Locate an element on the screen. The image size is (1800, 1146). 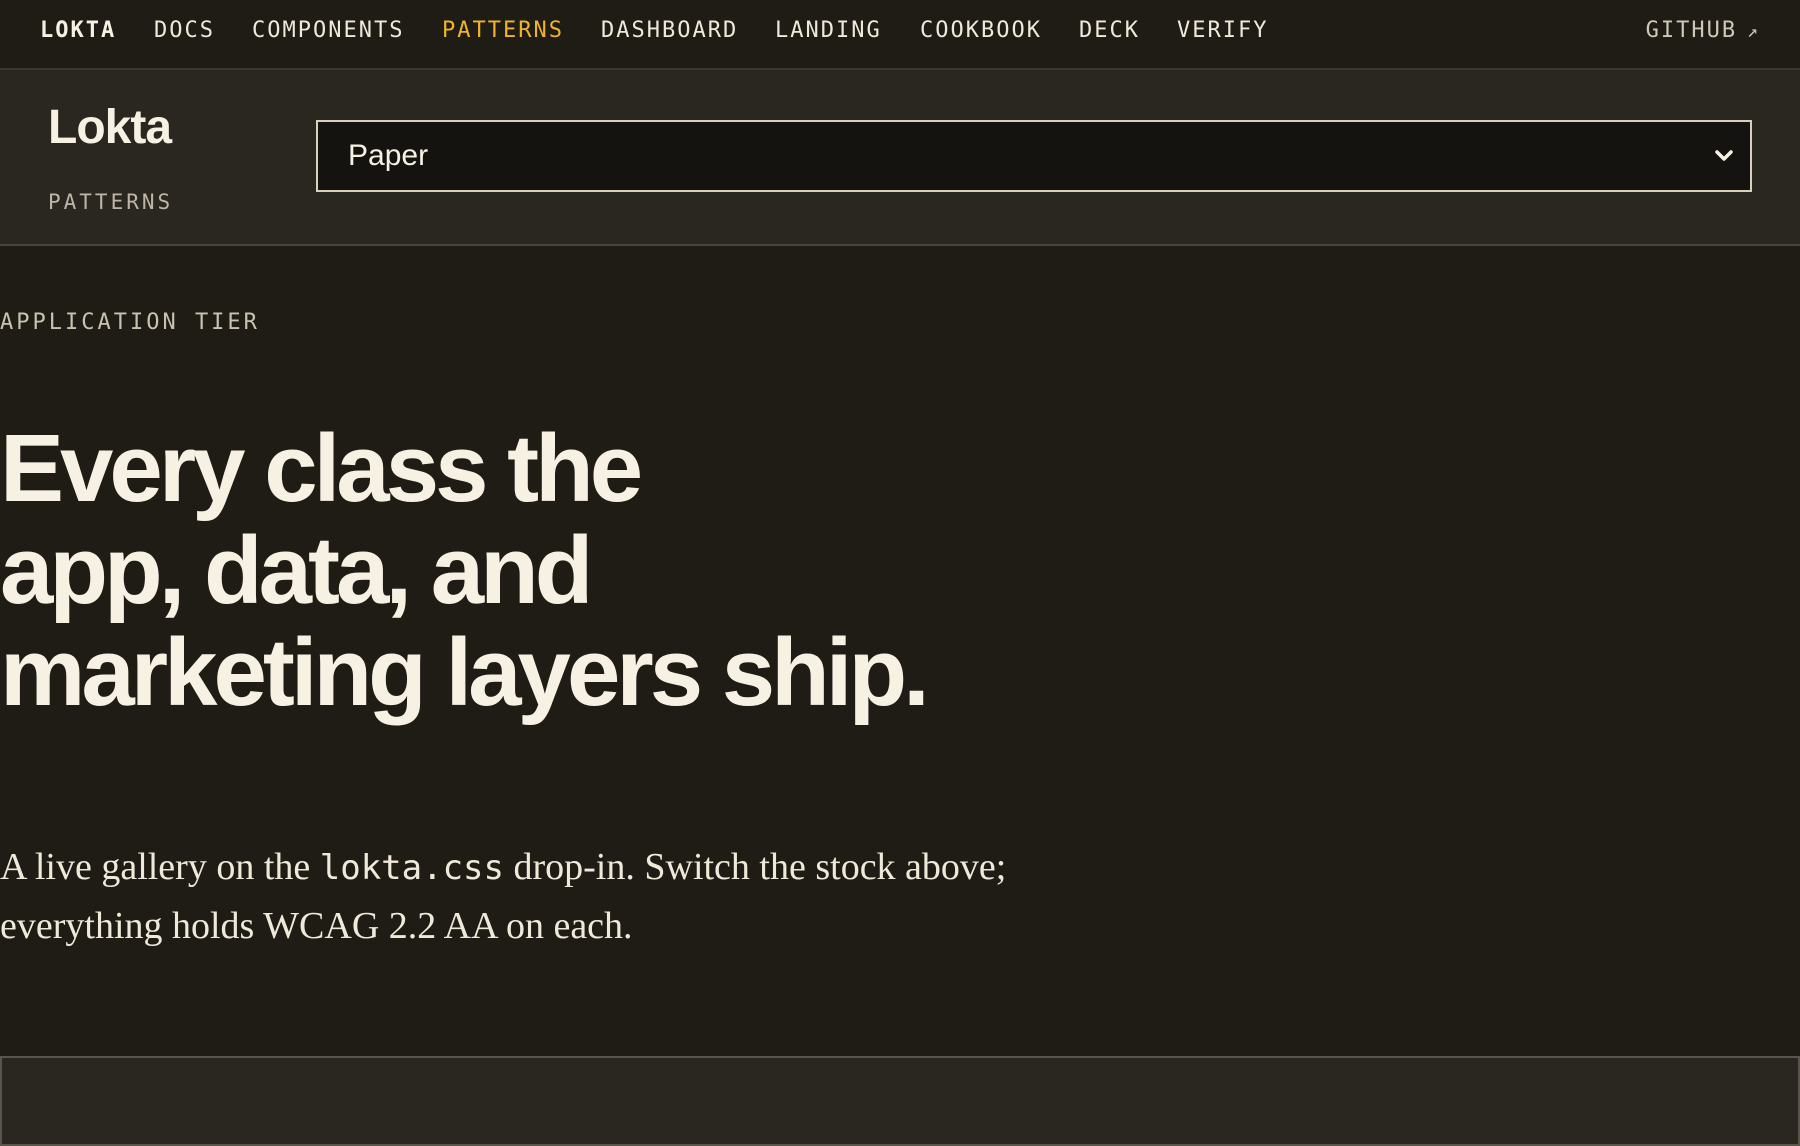
section-label: PATTERNS is located at coordinates (111, 202).